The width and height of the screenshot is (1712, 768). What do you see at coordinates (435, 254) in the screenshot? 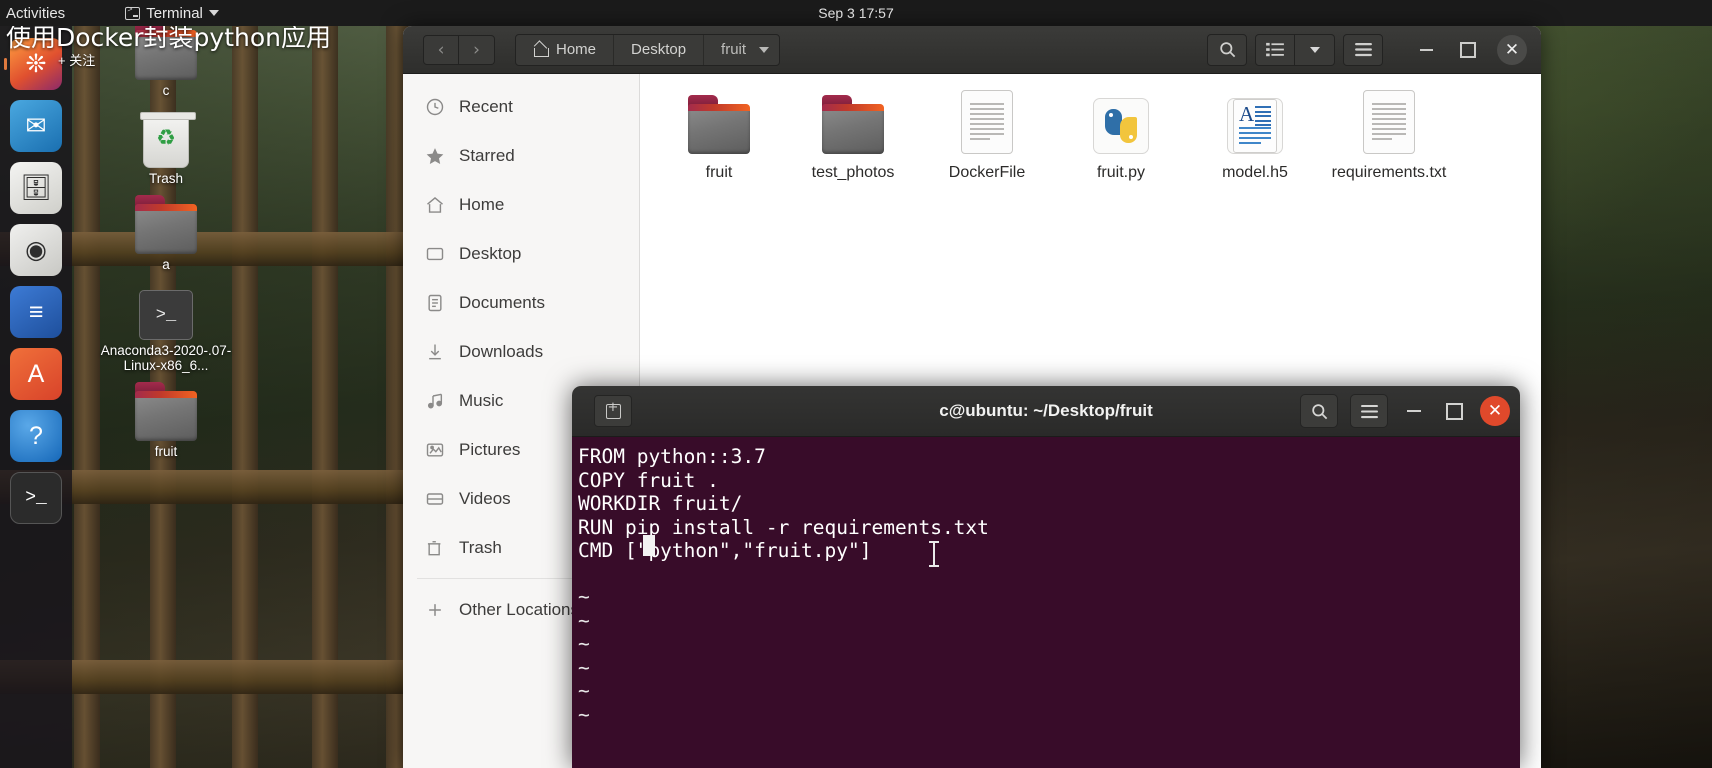
I see `desktop-icon` at bounding box center [435, 254].